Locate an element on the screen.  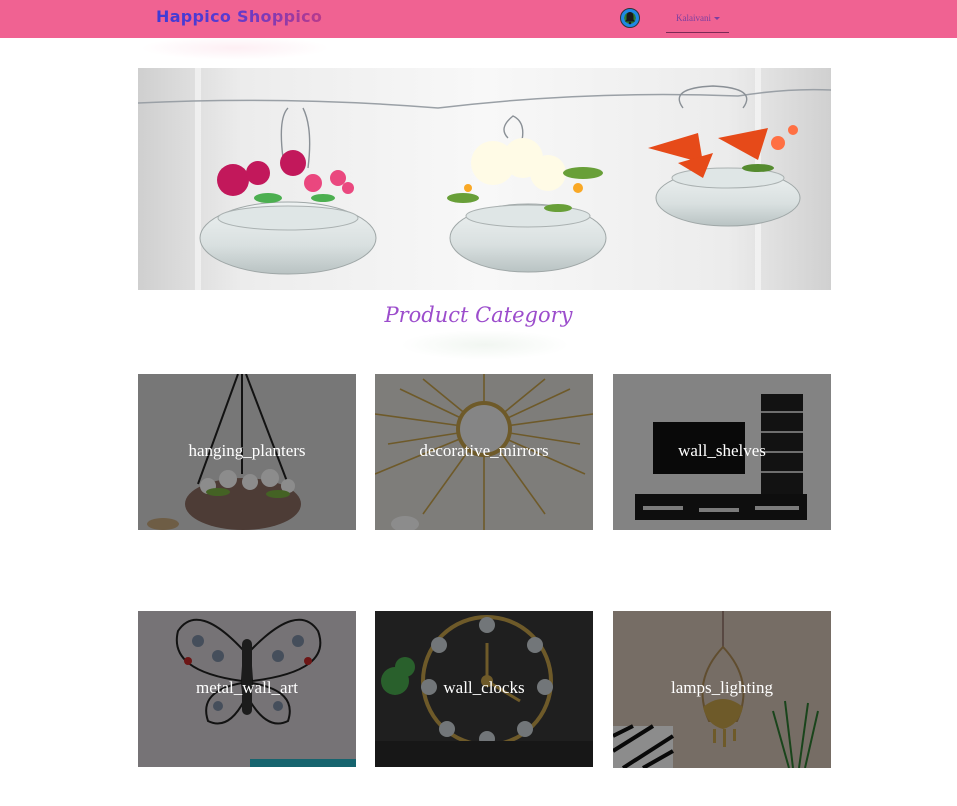
category-label: hanging_planters is located at coordinates (247, 450).